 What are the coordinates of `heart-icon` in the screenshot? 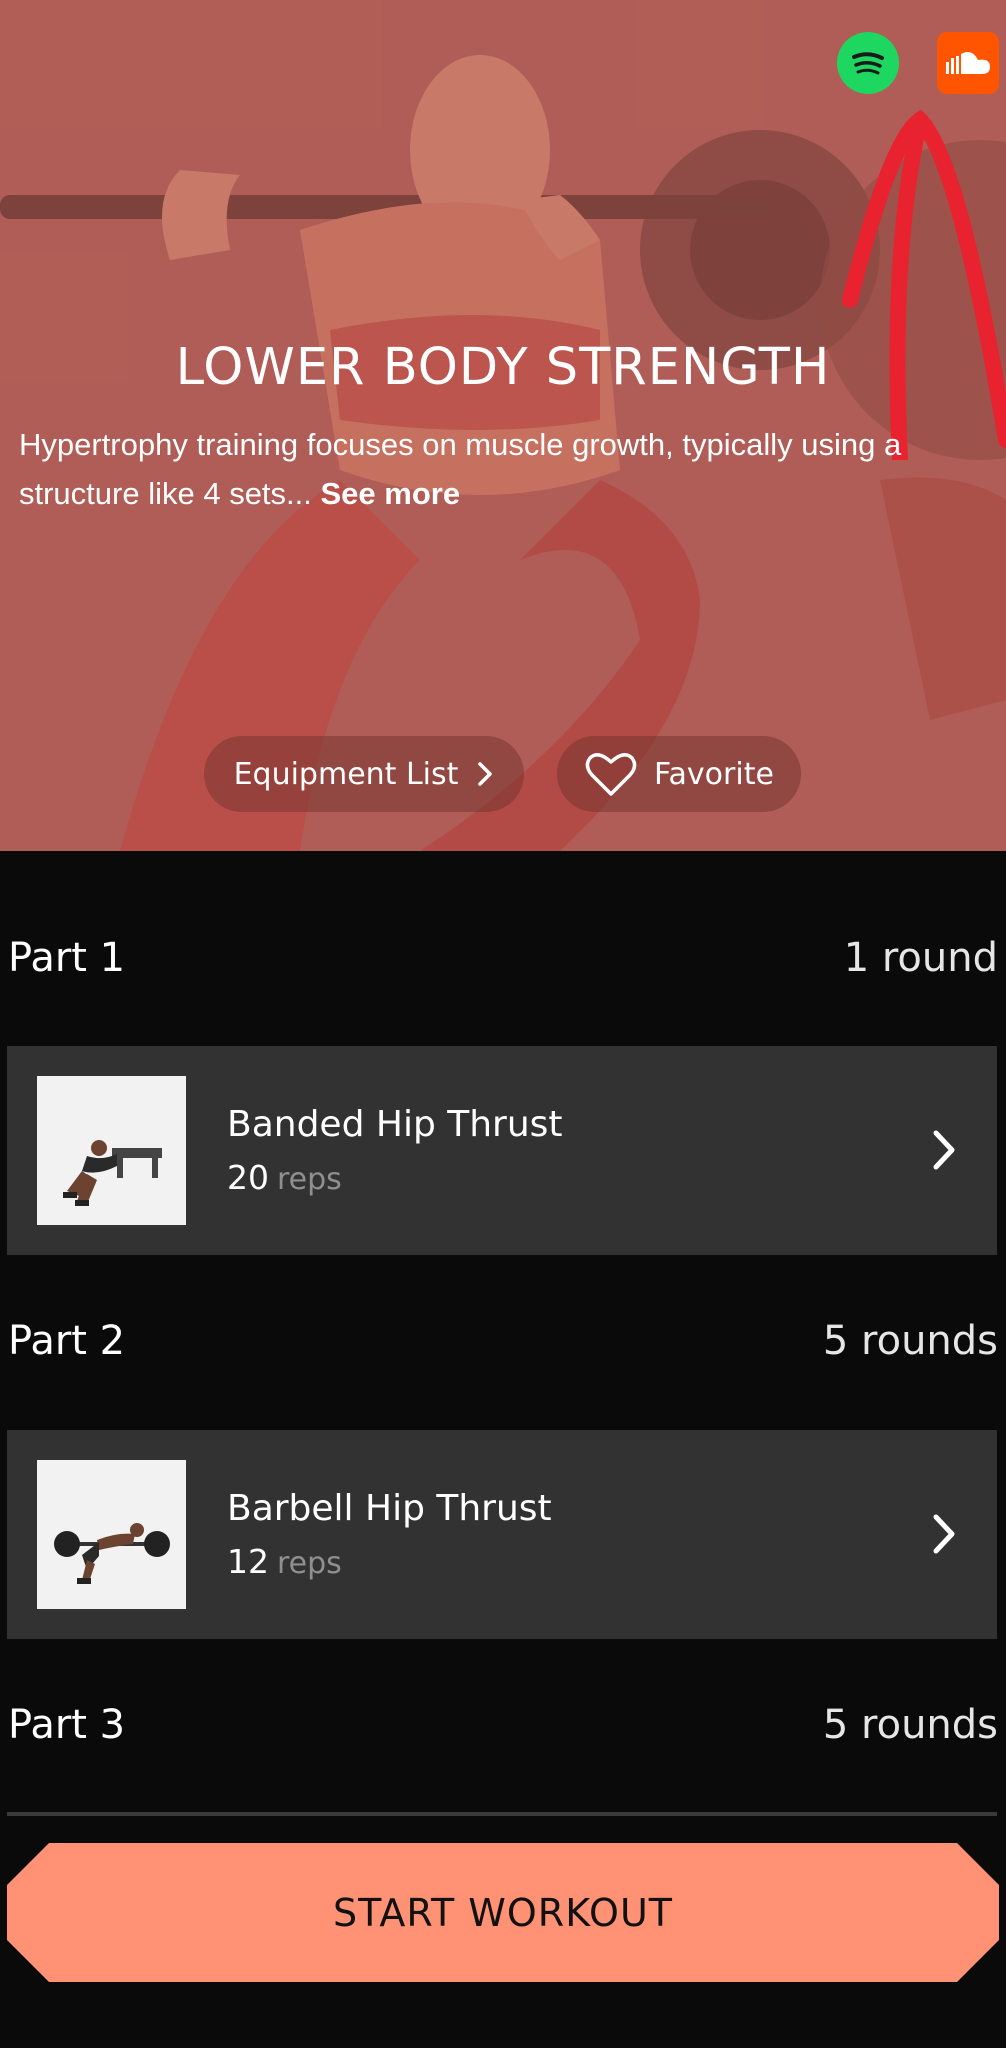 It's located at (611, 774).